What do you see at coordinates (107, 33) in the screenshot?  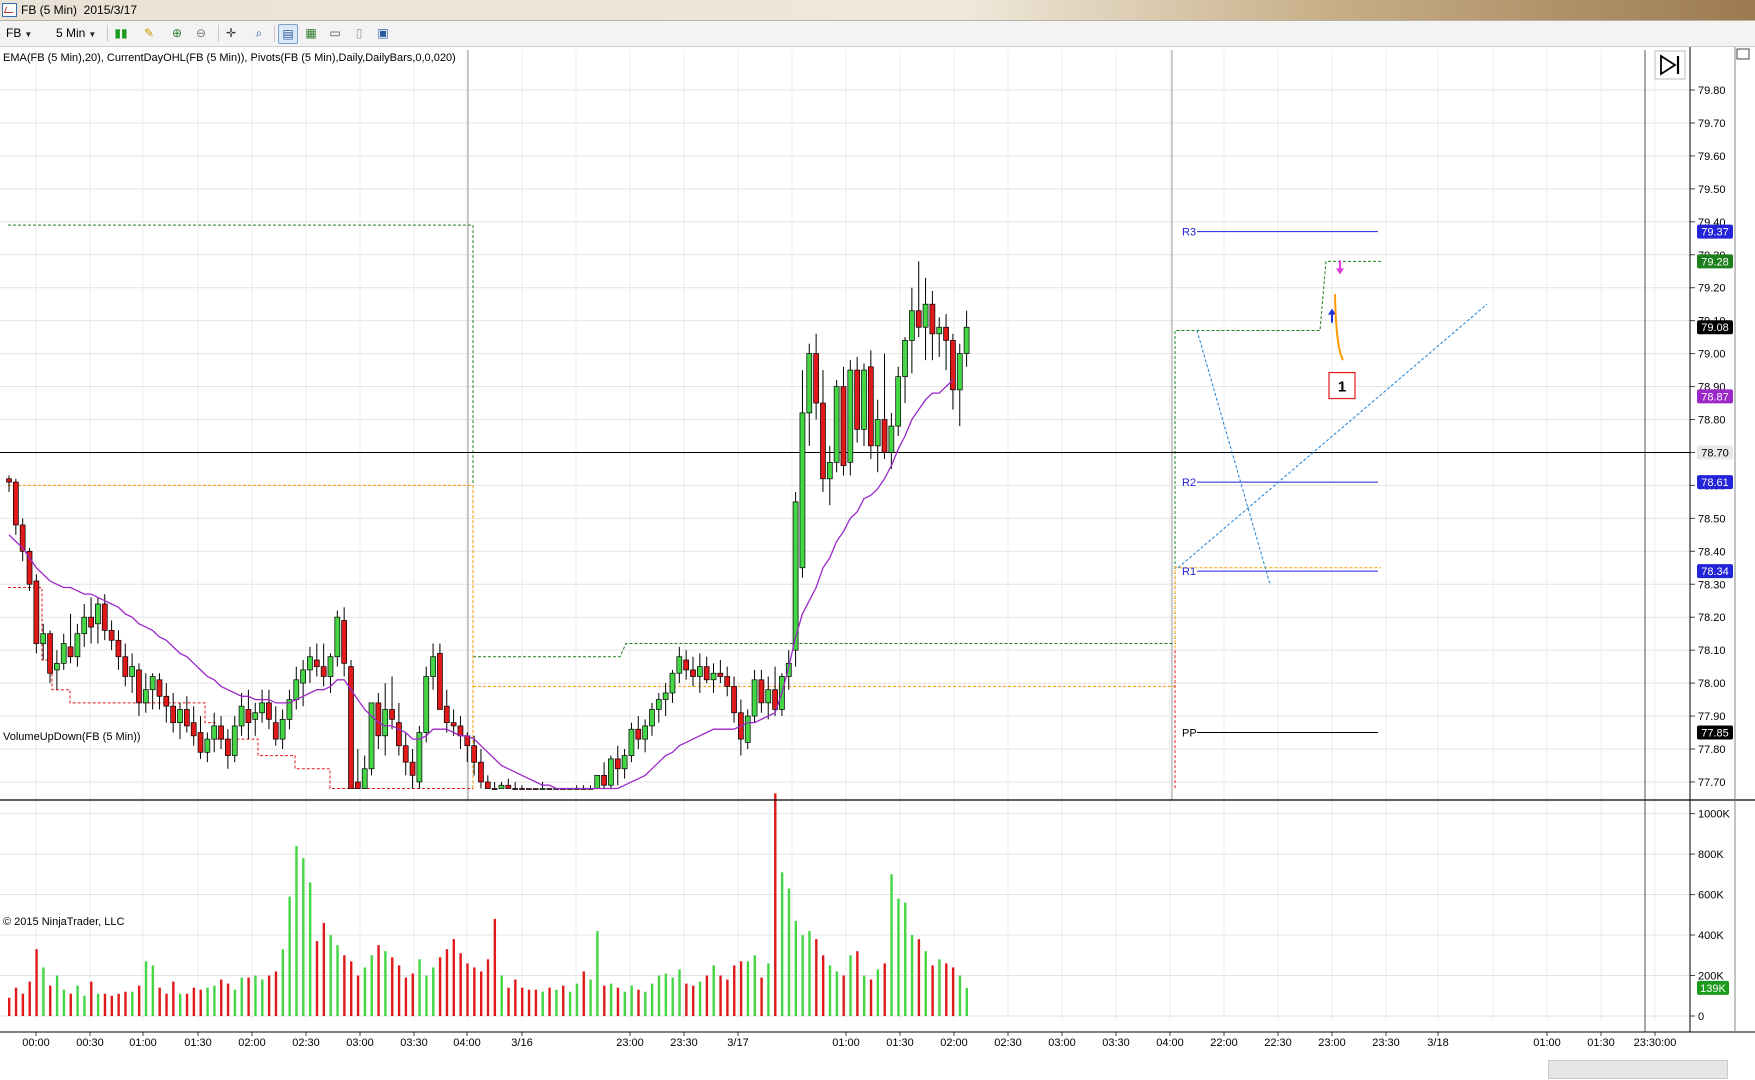 I see `toolbar-separator` at bounding box center [107, 33].